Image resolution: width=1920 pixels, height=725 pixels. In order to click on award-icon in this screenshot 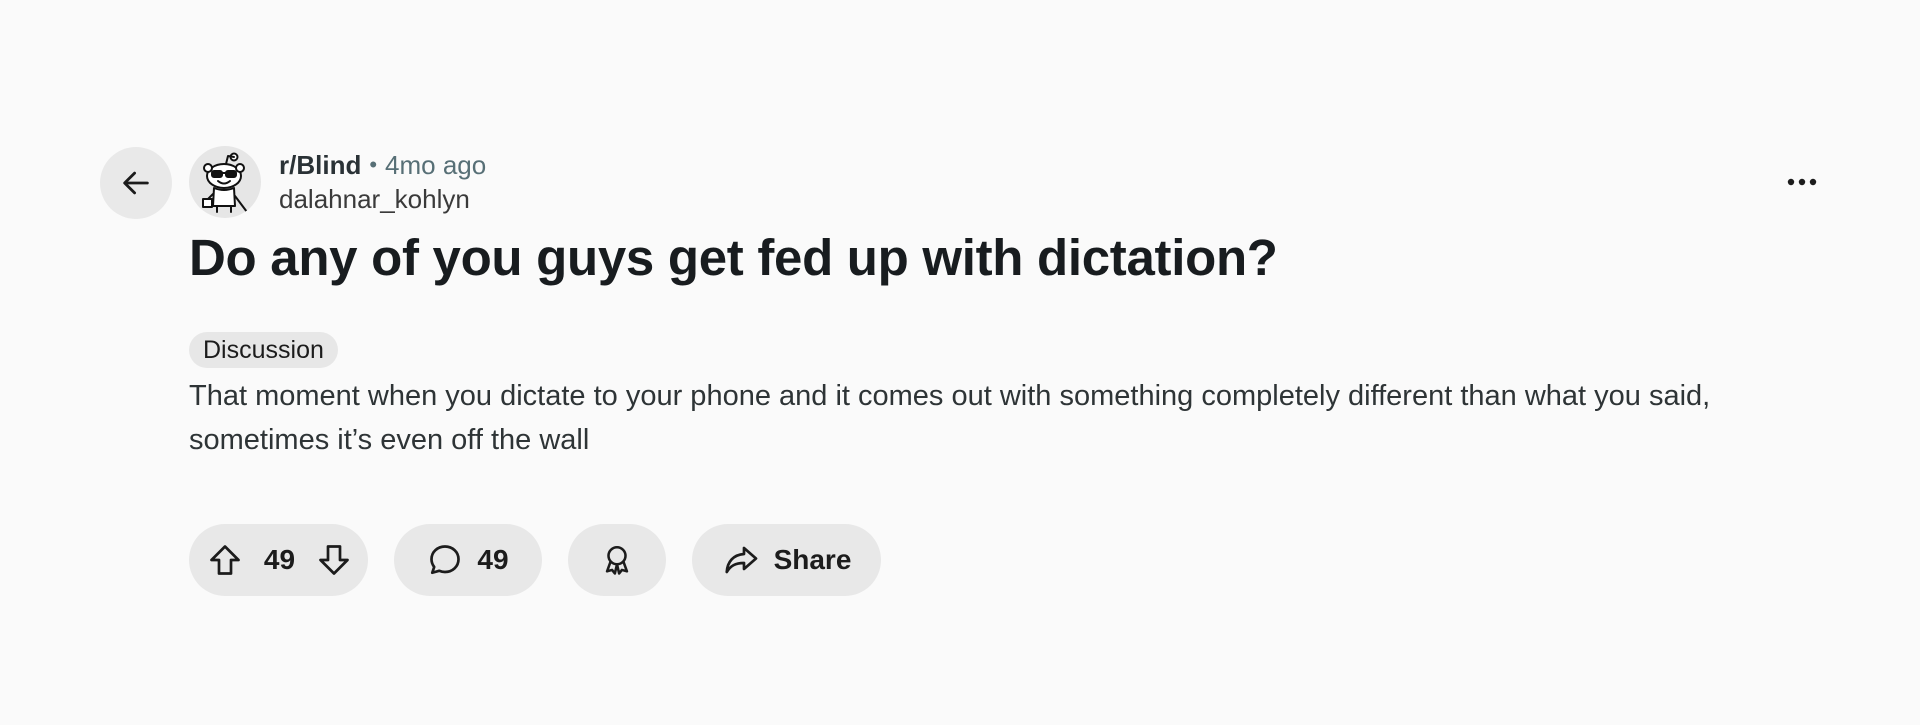, I will do `click(617, 560)`.